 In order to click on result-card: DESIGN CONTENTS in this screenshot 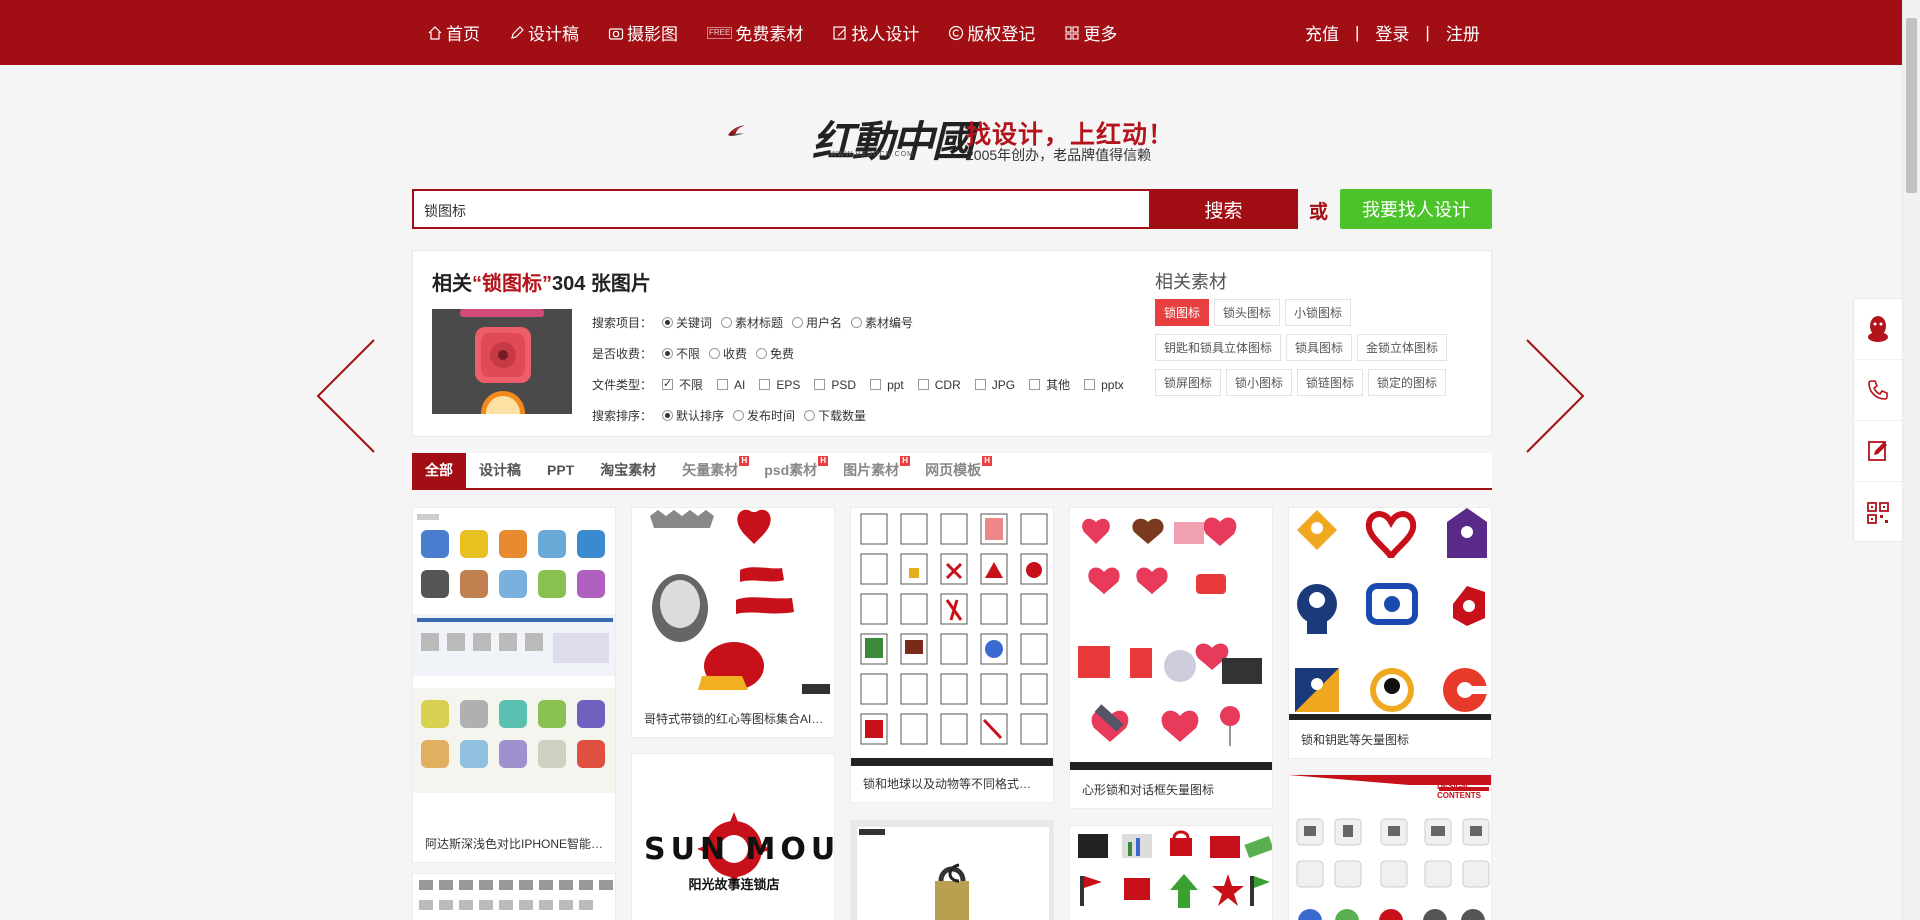, I will do `click(1390, 847)`.